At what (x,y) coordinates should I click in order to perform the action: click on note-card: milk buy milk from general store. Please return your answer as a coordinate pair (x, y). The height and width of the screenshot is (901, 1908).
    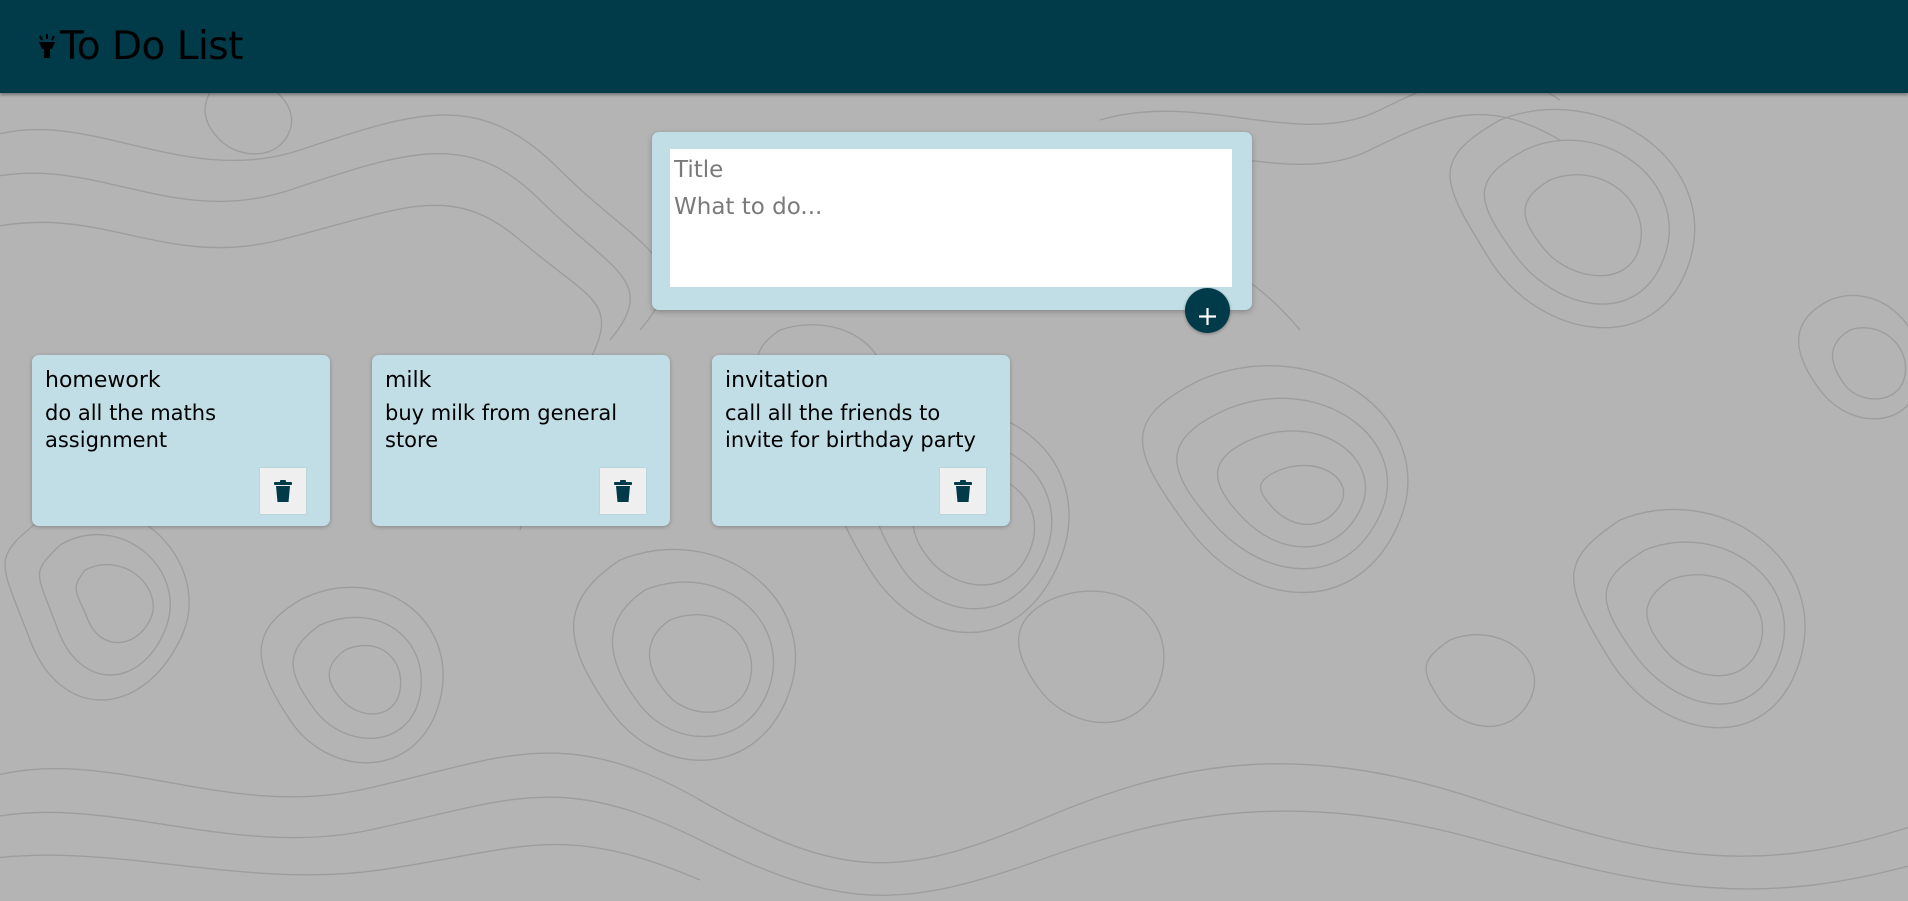
    Looking at the image, I should click on (521, 440).